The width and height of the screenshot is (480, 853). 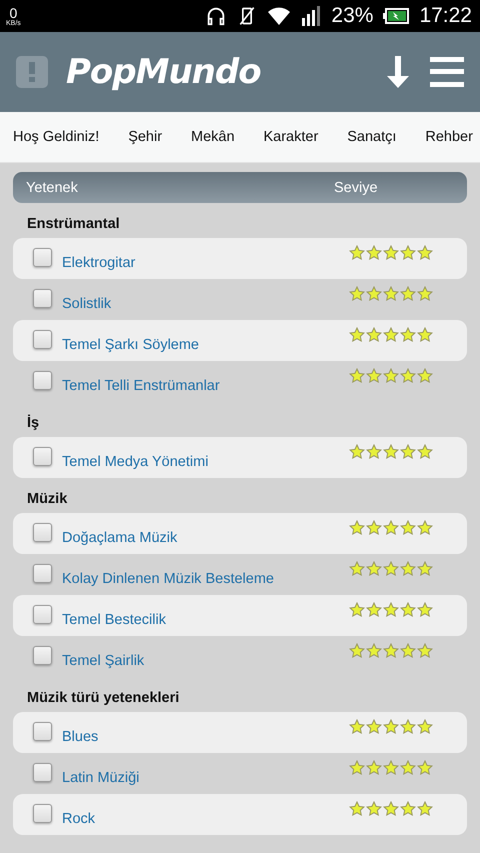 What do you see at coordinates (205, 665) in the screenshot?
I see `skill-link: Temel Şairlik` at bounding box center [205, 665].